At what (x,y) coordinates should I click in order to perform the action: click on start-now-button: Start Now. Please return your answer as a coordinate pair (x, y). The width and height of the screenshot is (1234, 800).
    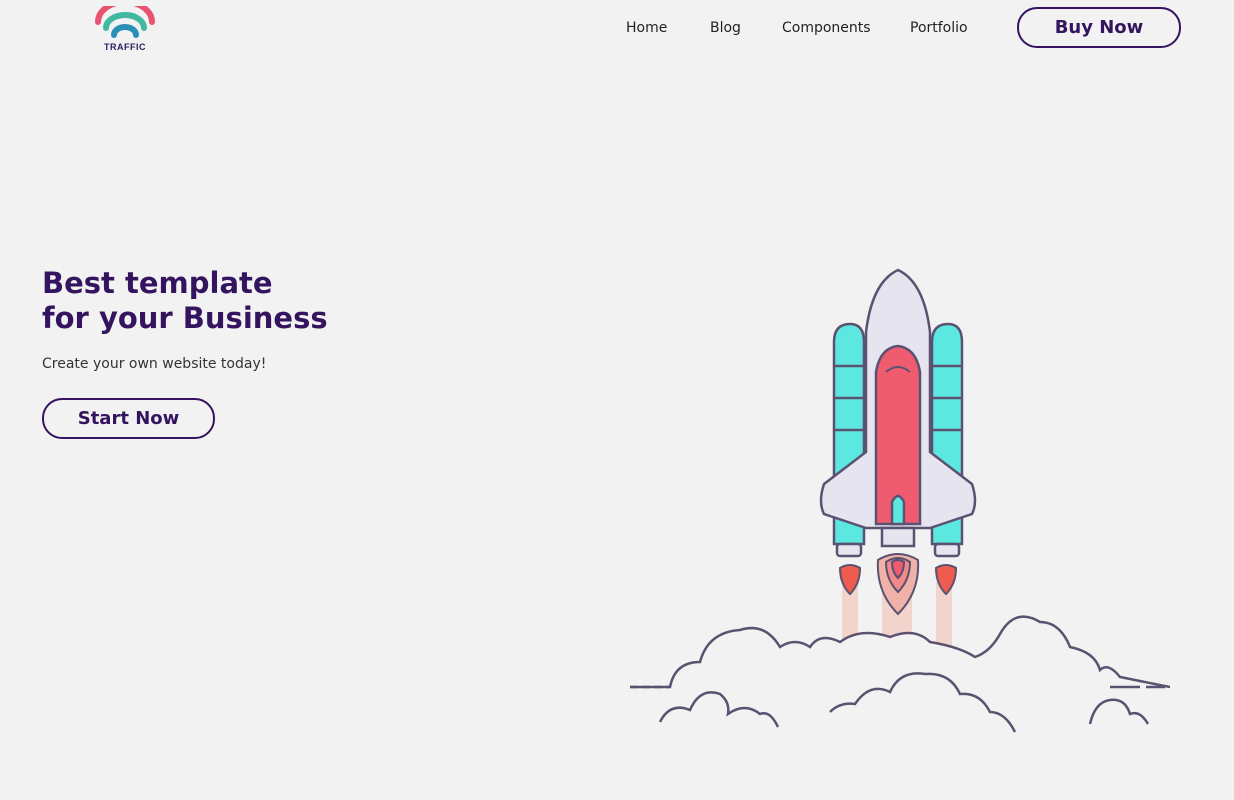
    Looking at the image, I should click on (128, 418).